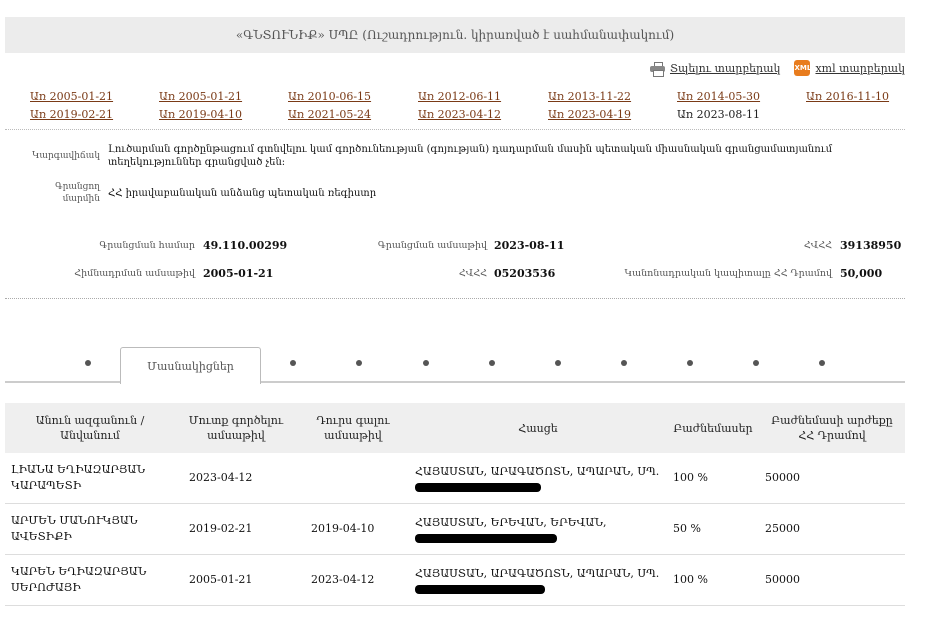 The height and width of the screenshot is (621, 933). Describe the element at coordinates (861, 273) in the screenshot. I see `capital-value: 50,000` at that location.